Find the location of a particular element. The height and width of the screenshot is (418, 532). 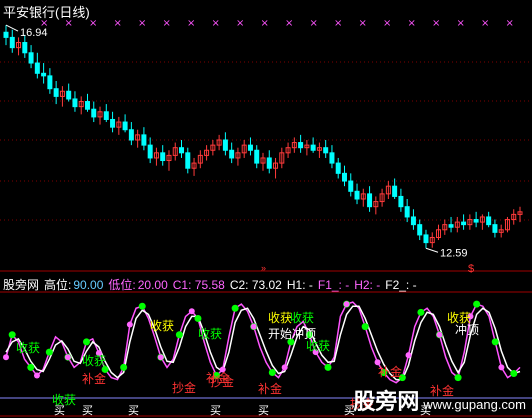

low-marker-line is located at coordinates (432, 250).